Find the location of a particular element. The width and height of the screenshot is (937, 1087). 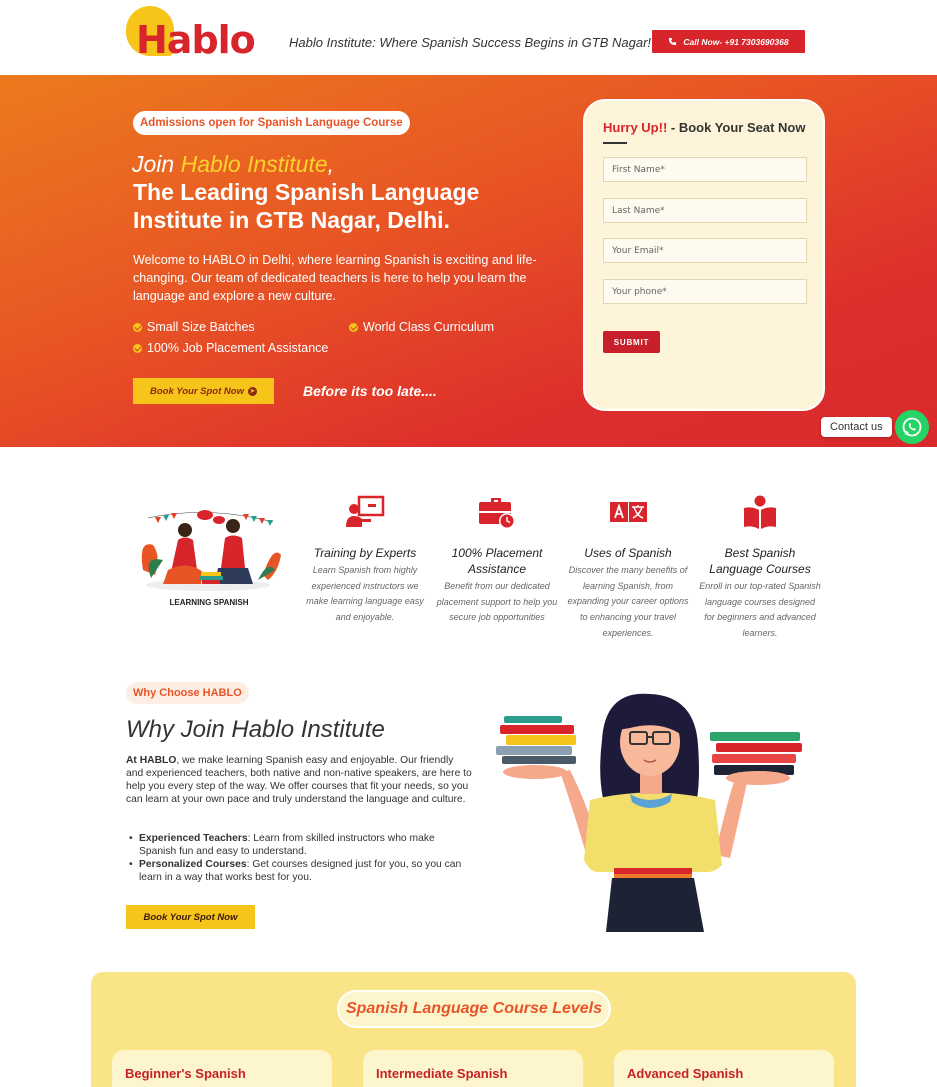

whatsapp-button is located at coordinates (912, 427).